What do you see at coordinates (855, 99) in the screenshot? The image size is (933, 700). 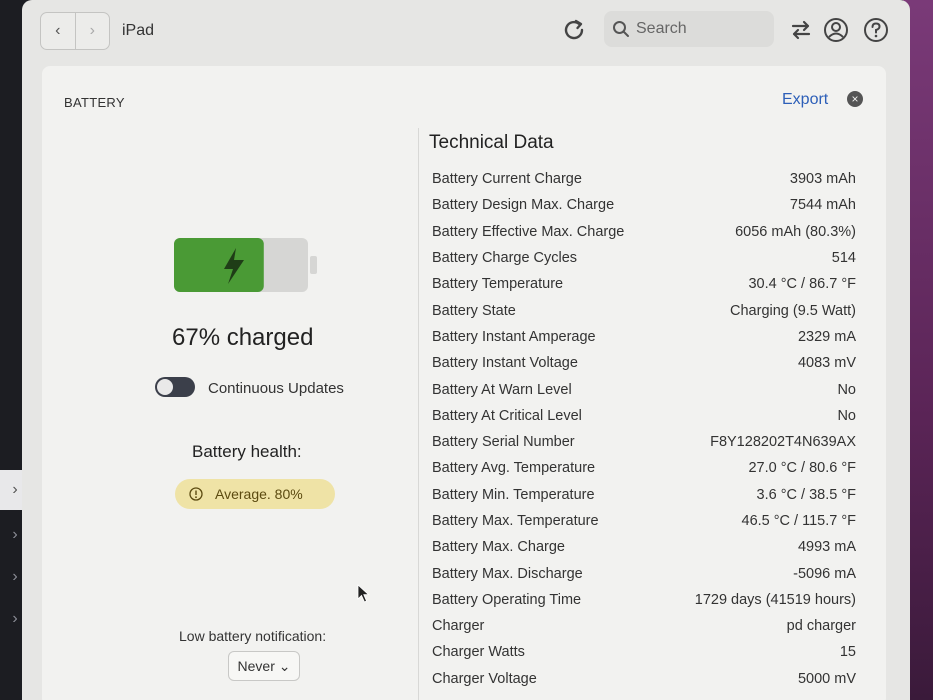 I see `close-icon: ×` at bounding box center [855, 99].